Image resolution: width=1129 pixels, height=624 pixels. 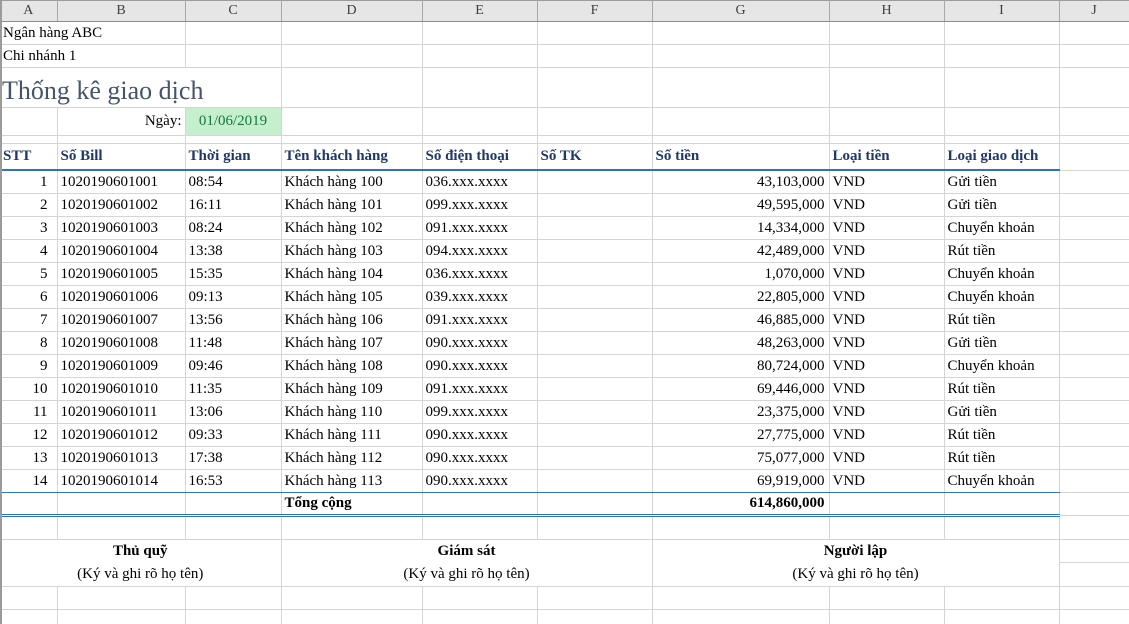 What do you see at coordinates (741, 458) in the screenshot?
I see `cell-amount: 75,077,000` at bounding box center [741, 458].